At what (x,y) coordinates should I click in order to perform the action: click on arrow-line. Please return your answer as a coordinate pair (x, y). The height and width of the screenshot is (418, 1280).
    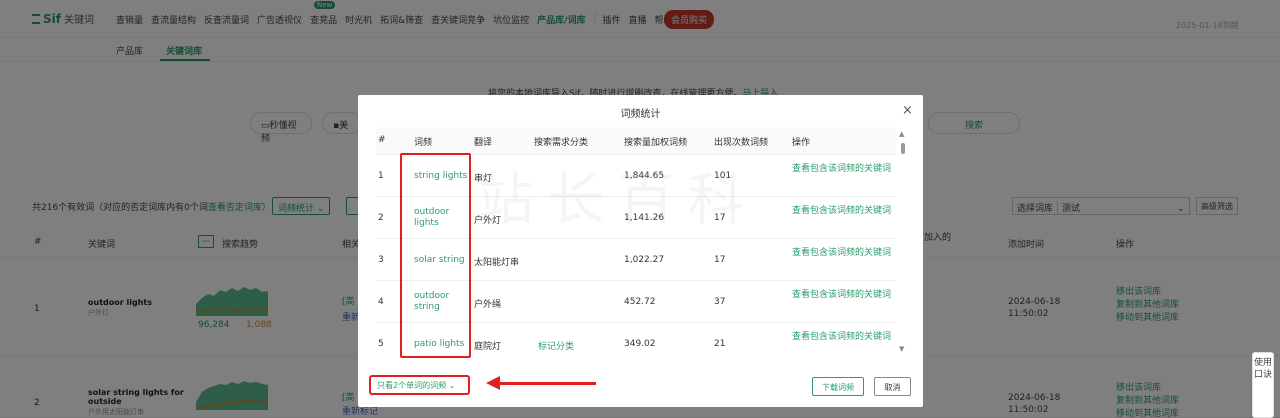
    Looking at the image, I should click on (546, 383).